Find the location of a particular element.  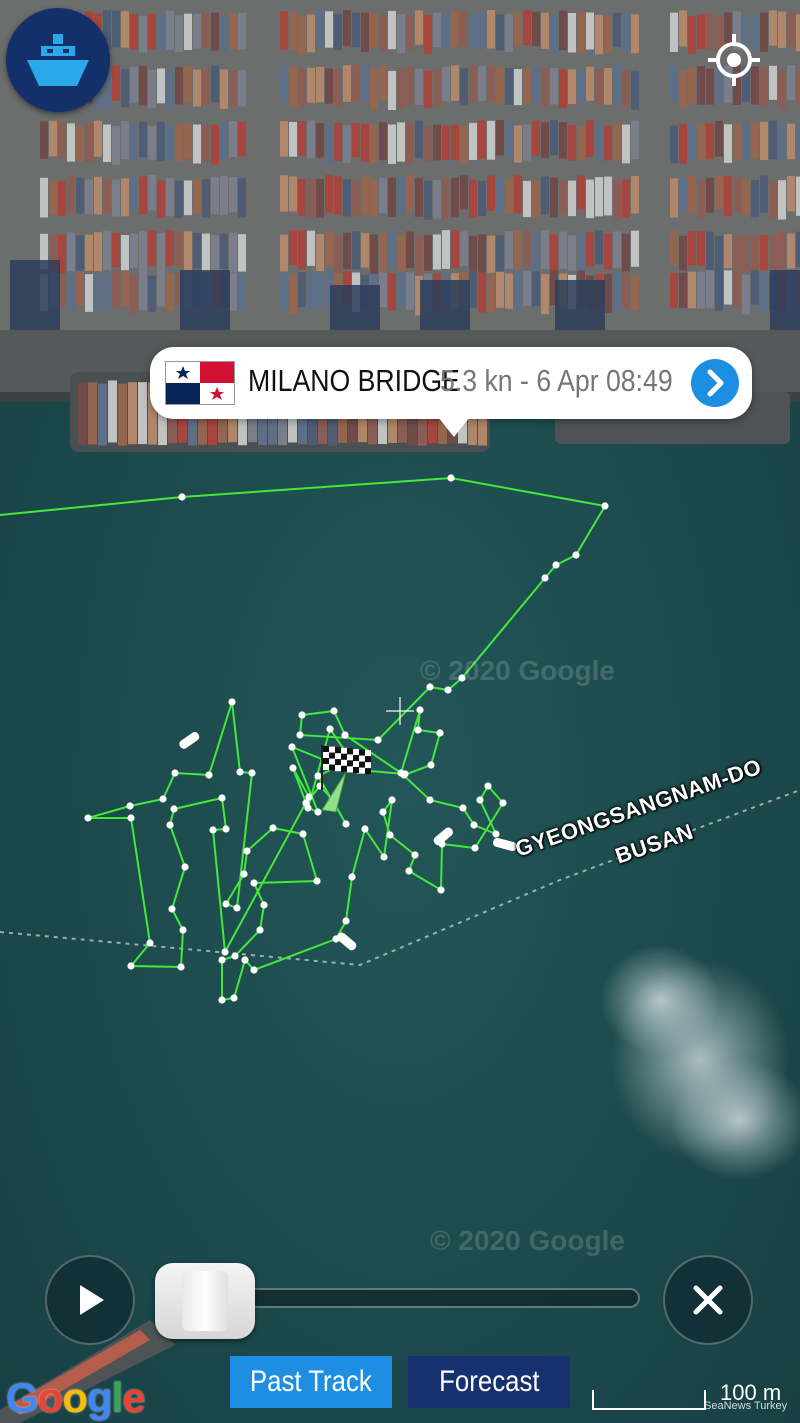

ship-icon is located at coordinates (58, 60).